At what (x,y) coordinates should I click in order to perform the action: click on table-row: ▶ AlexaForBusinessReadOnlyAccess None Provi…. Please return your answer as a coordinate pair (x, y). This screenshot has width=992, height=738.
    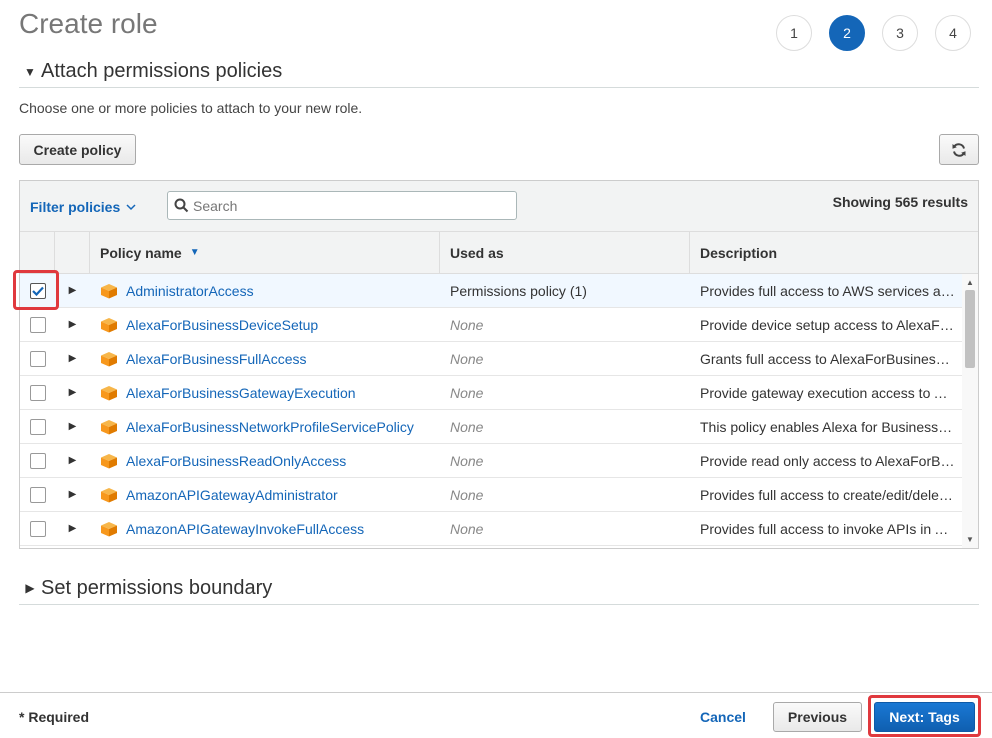
    Looking at the image, I should click on (491, 461).